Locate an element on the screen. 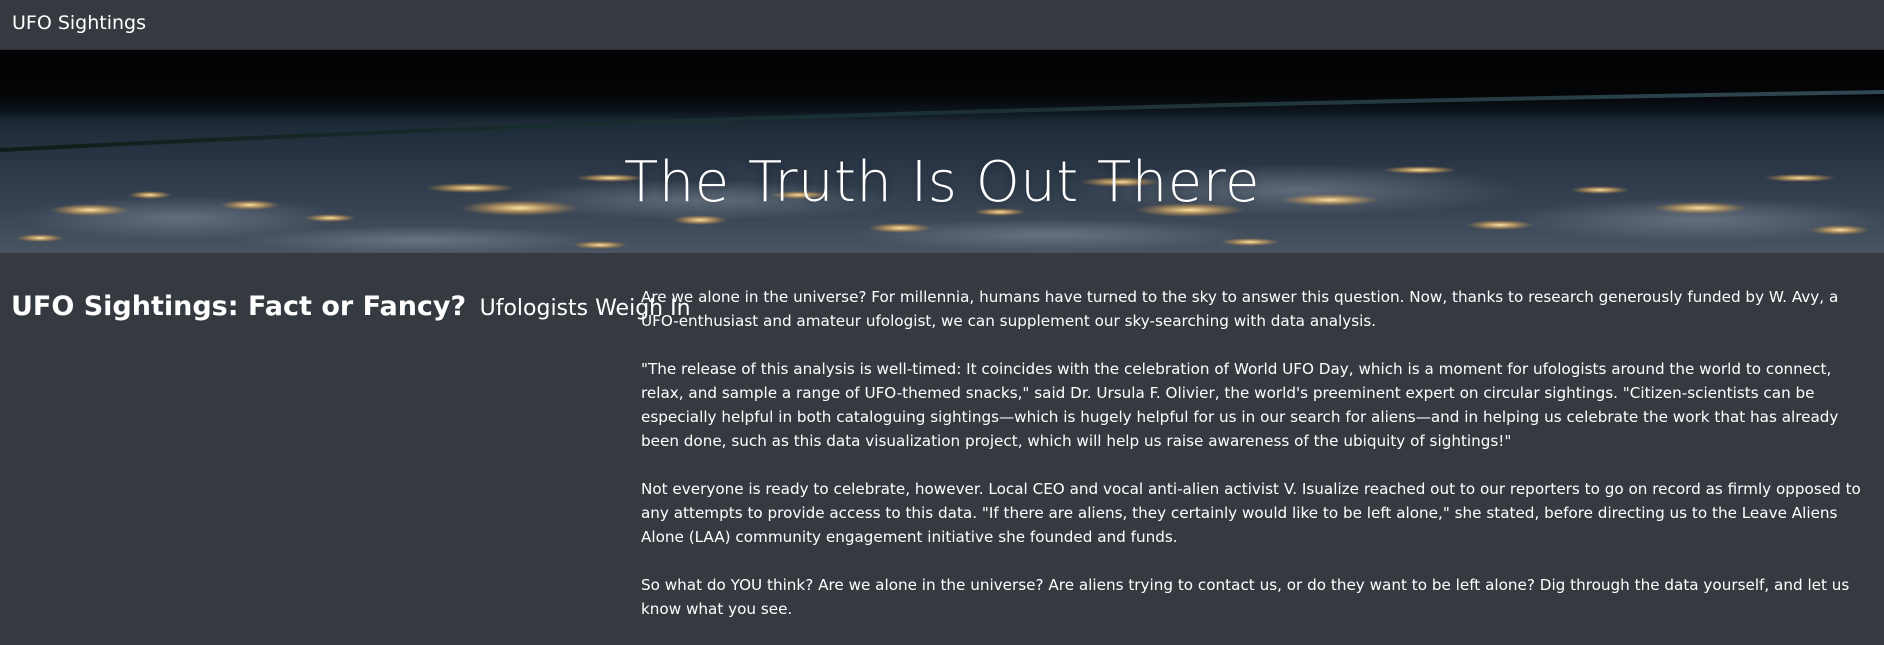 Image resolution: width=1884 pixels, height=645 pixels. hero-title: The Truth Is Out There is located at coordinates (942, 182).